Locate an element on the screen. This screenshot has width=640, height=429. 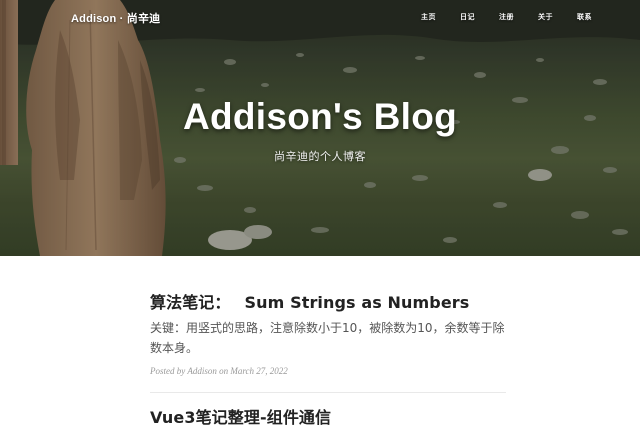
nav-item-home: 主页 is located at coordinates (428, 17).